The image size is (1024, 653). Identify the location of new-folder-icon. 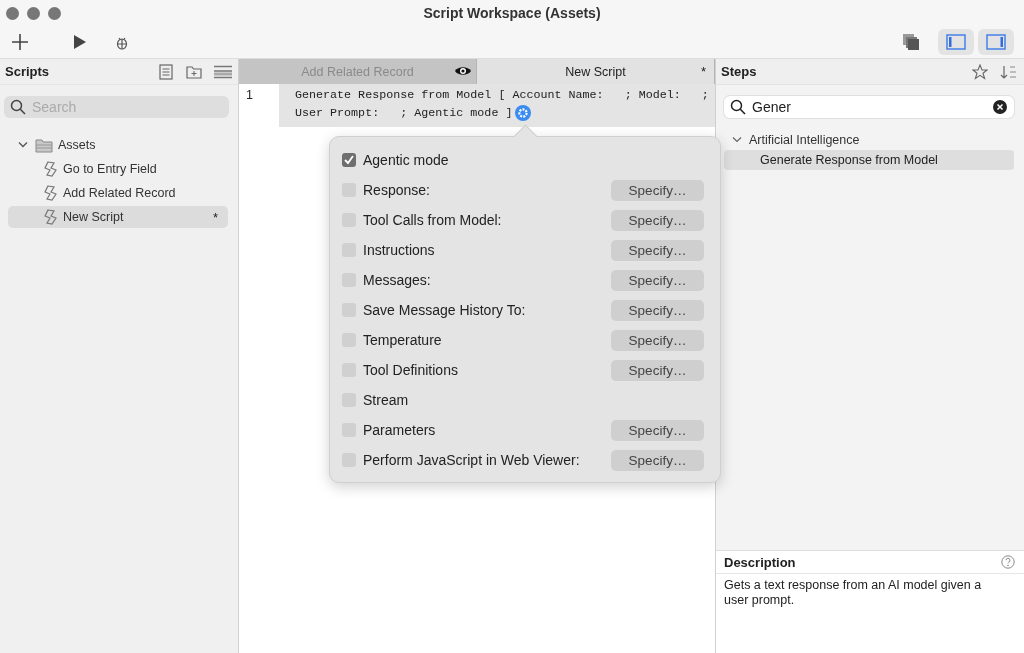
(194, 71).